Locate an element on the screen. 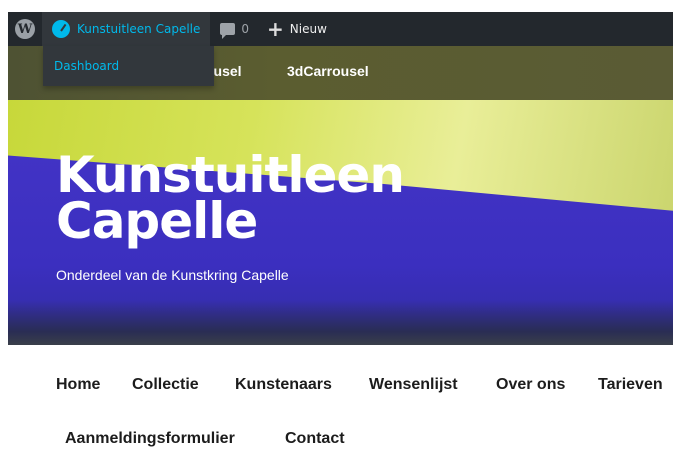 The width and height of the screenshot is (673, 450). menu-item-collectie: Collectie is located at coordinates (165, 385).